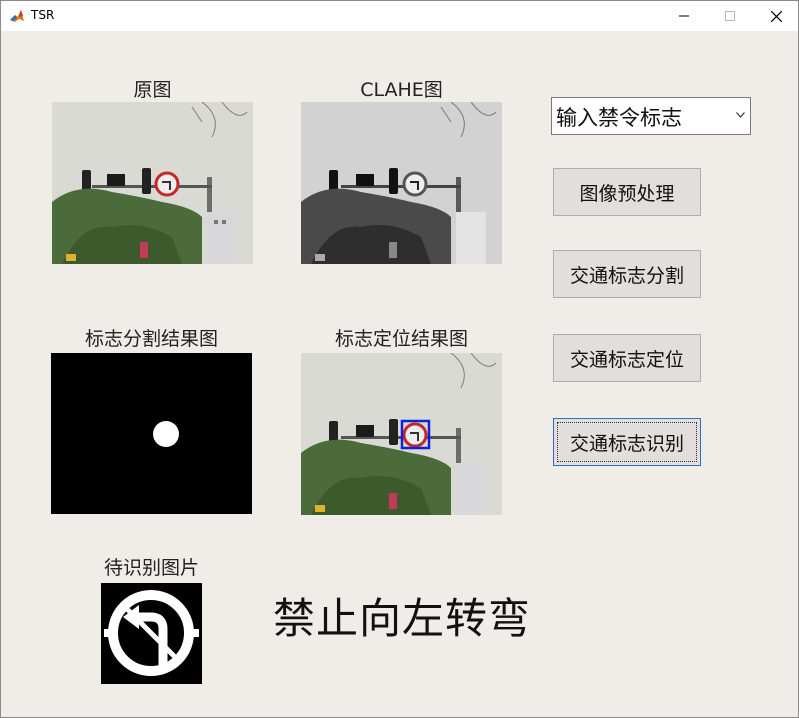  I want to click on maximize-button, so click(730, 16).